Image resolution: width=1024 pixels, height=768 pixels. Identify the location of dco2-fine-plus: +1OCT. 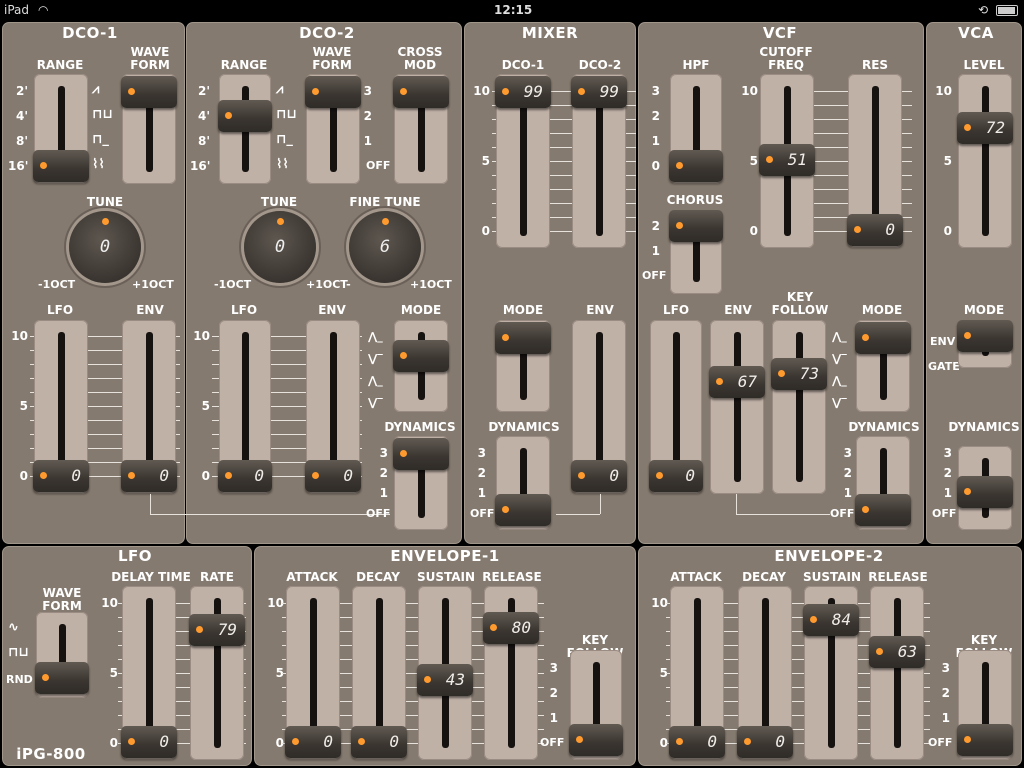
(431, 284).